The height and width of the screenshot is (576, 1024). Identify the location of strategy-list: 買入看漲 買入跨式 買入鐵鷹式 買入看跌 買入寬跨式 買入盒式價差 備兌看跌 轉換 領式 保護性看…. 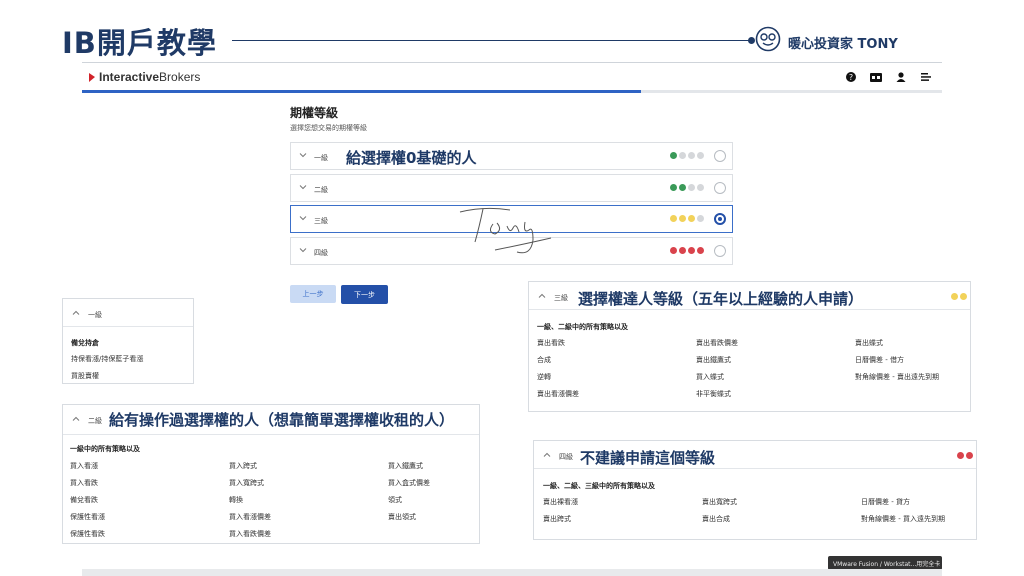
(274, 500).